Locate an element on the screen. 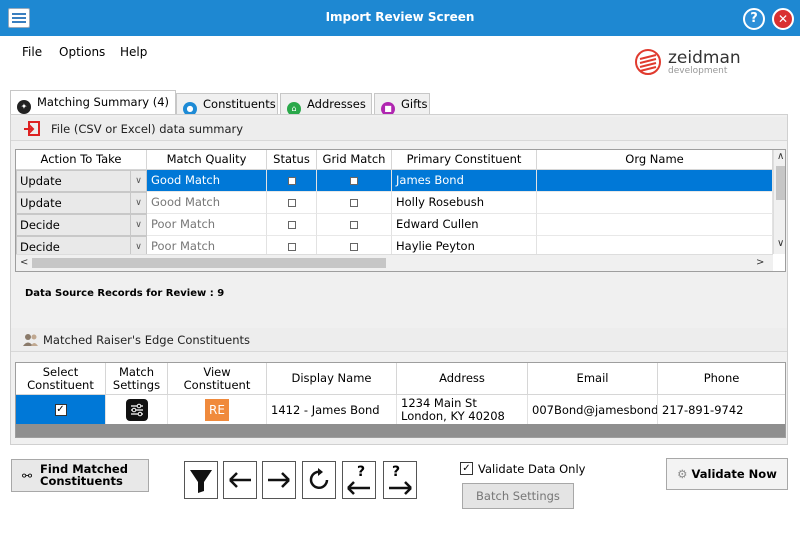 The image size is (800, 538). col-select-constituent: Select Constituent is located at coordinates (61, 379).